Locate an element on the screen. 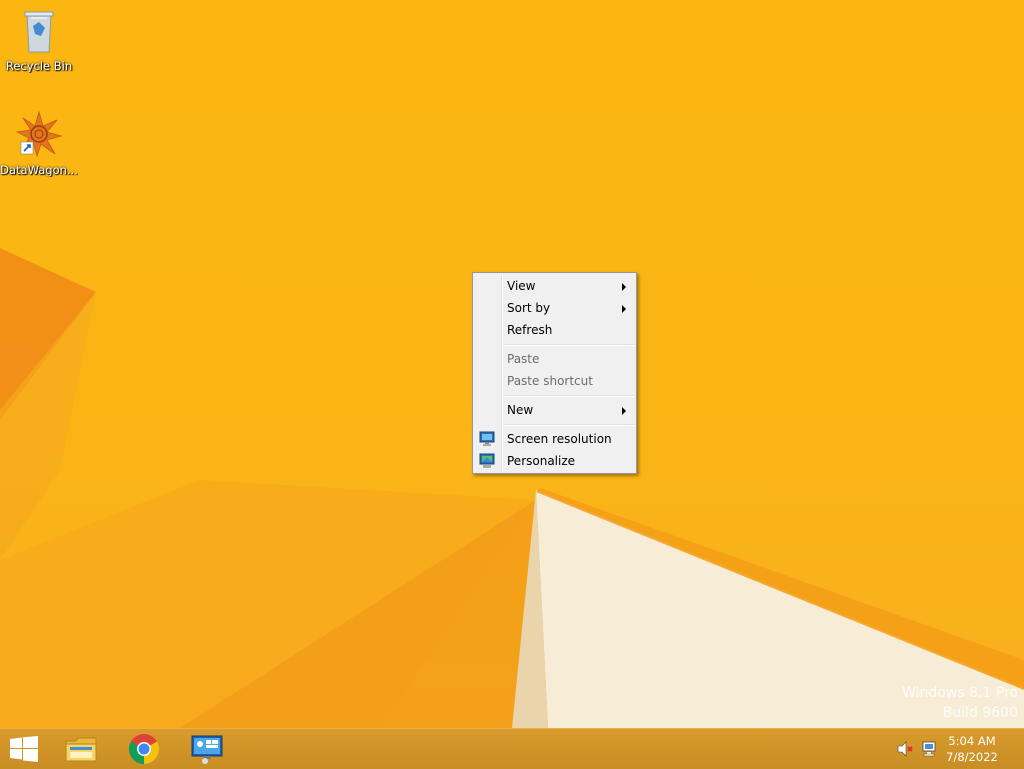  clock-time: 5:04 AM is located at coordinates (972, 741).